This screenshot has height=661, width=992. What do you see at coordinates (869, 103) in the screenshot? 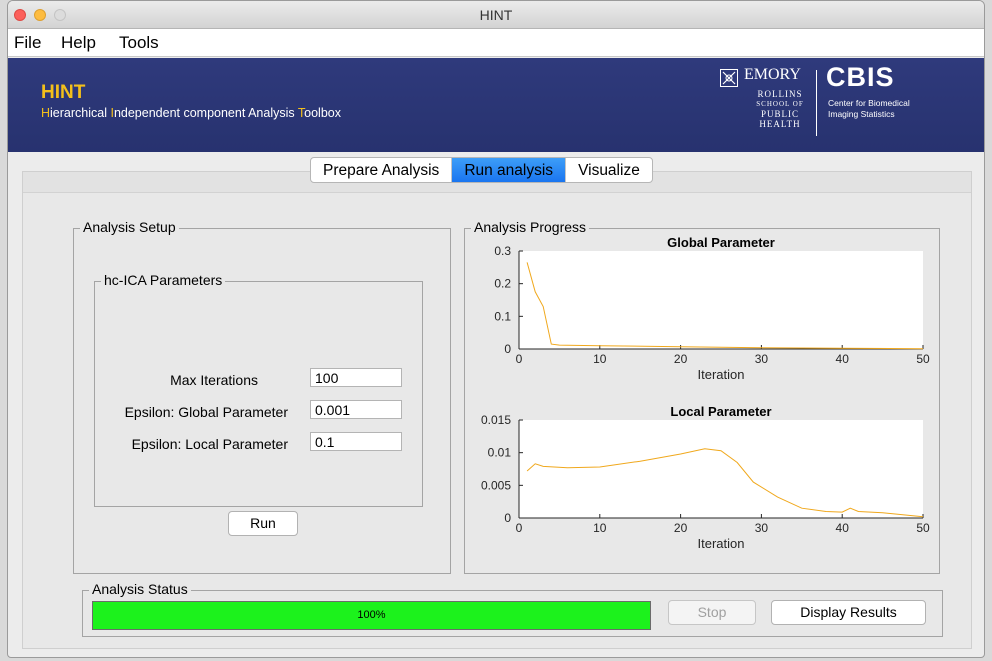
I see `logo-line: Center for Biomedical` at bounding box center [869, 103].